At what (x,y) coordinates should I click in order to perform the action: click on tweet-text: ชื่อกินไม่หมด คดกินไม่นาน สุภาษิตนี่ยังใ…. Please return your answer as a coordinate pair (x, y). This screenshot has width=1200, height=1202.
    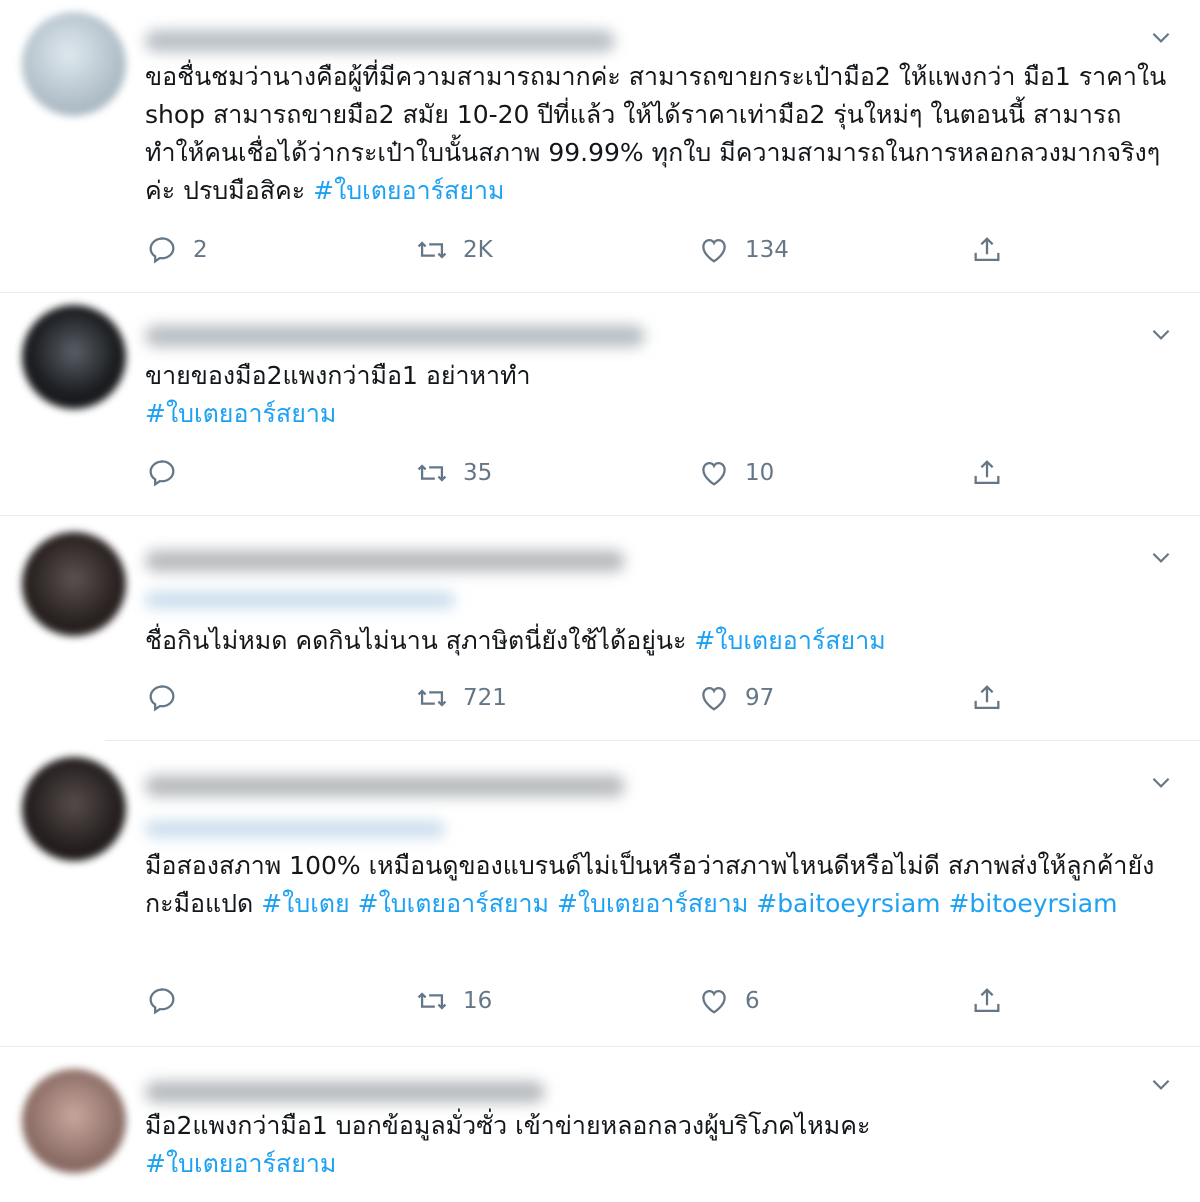
    Looking at the image, I should click on (660, 641).